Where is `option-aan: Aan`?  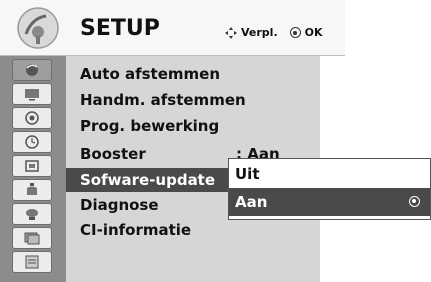 option-aan: Aan is located at coordinates (329, 202).